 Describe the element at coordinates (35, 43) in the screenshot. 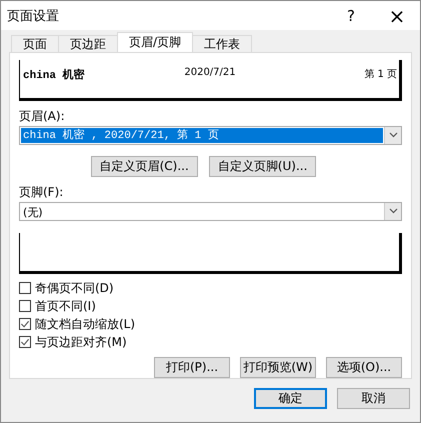

I see `tab: 页面` at that location.